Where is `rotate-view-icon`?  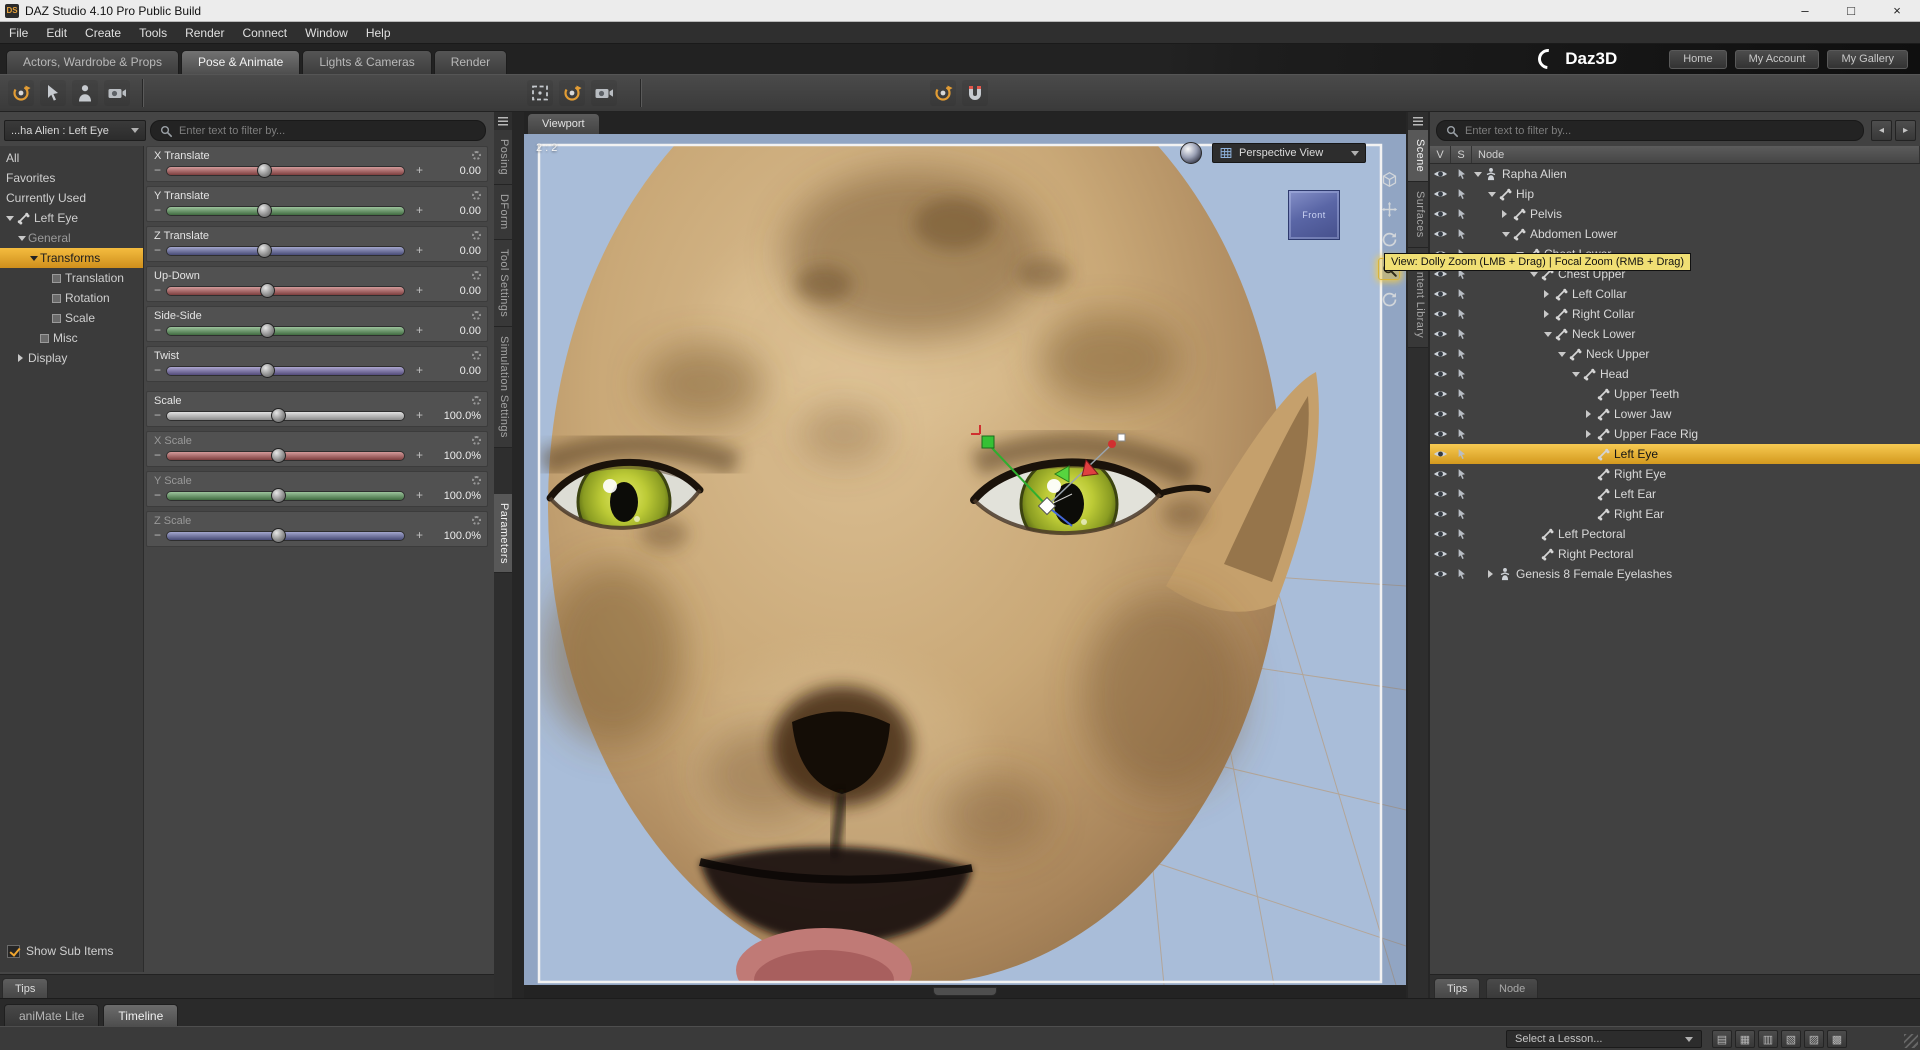
rotate-view-icon is located at coordinates (1389, 239).